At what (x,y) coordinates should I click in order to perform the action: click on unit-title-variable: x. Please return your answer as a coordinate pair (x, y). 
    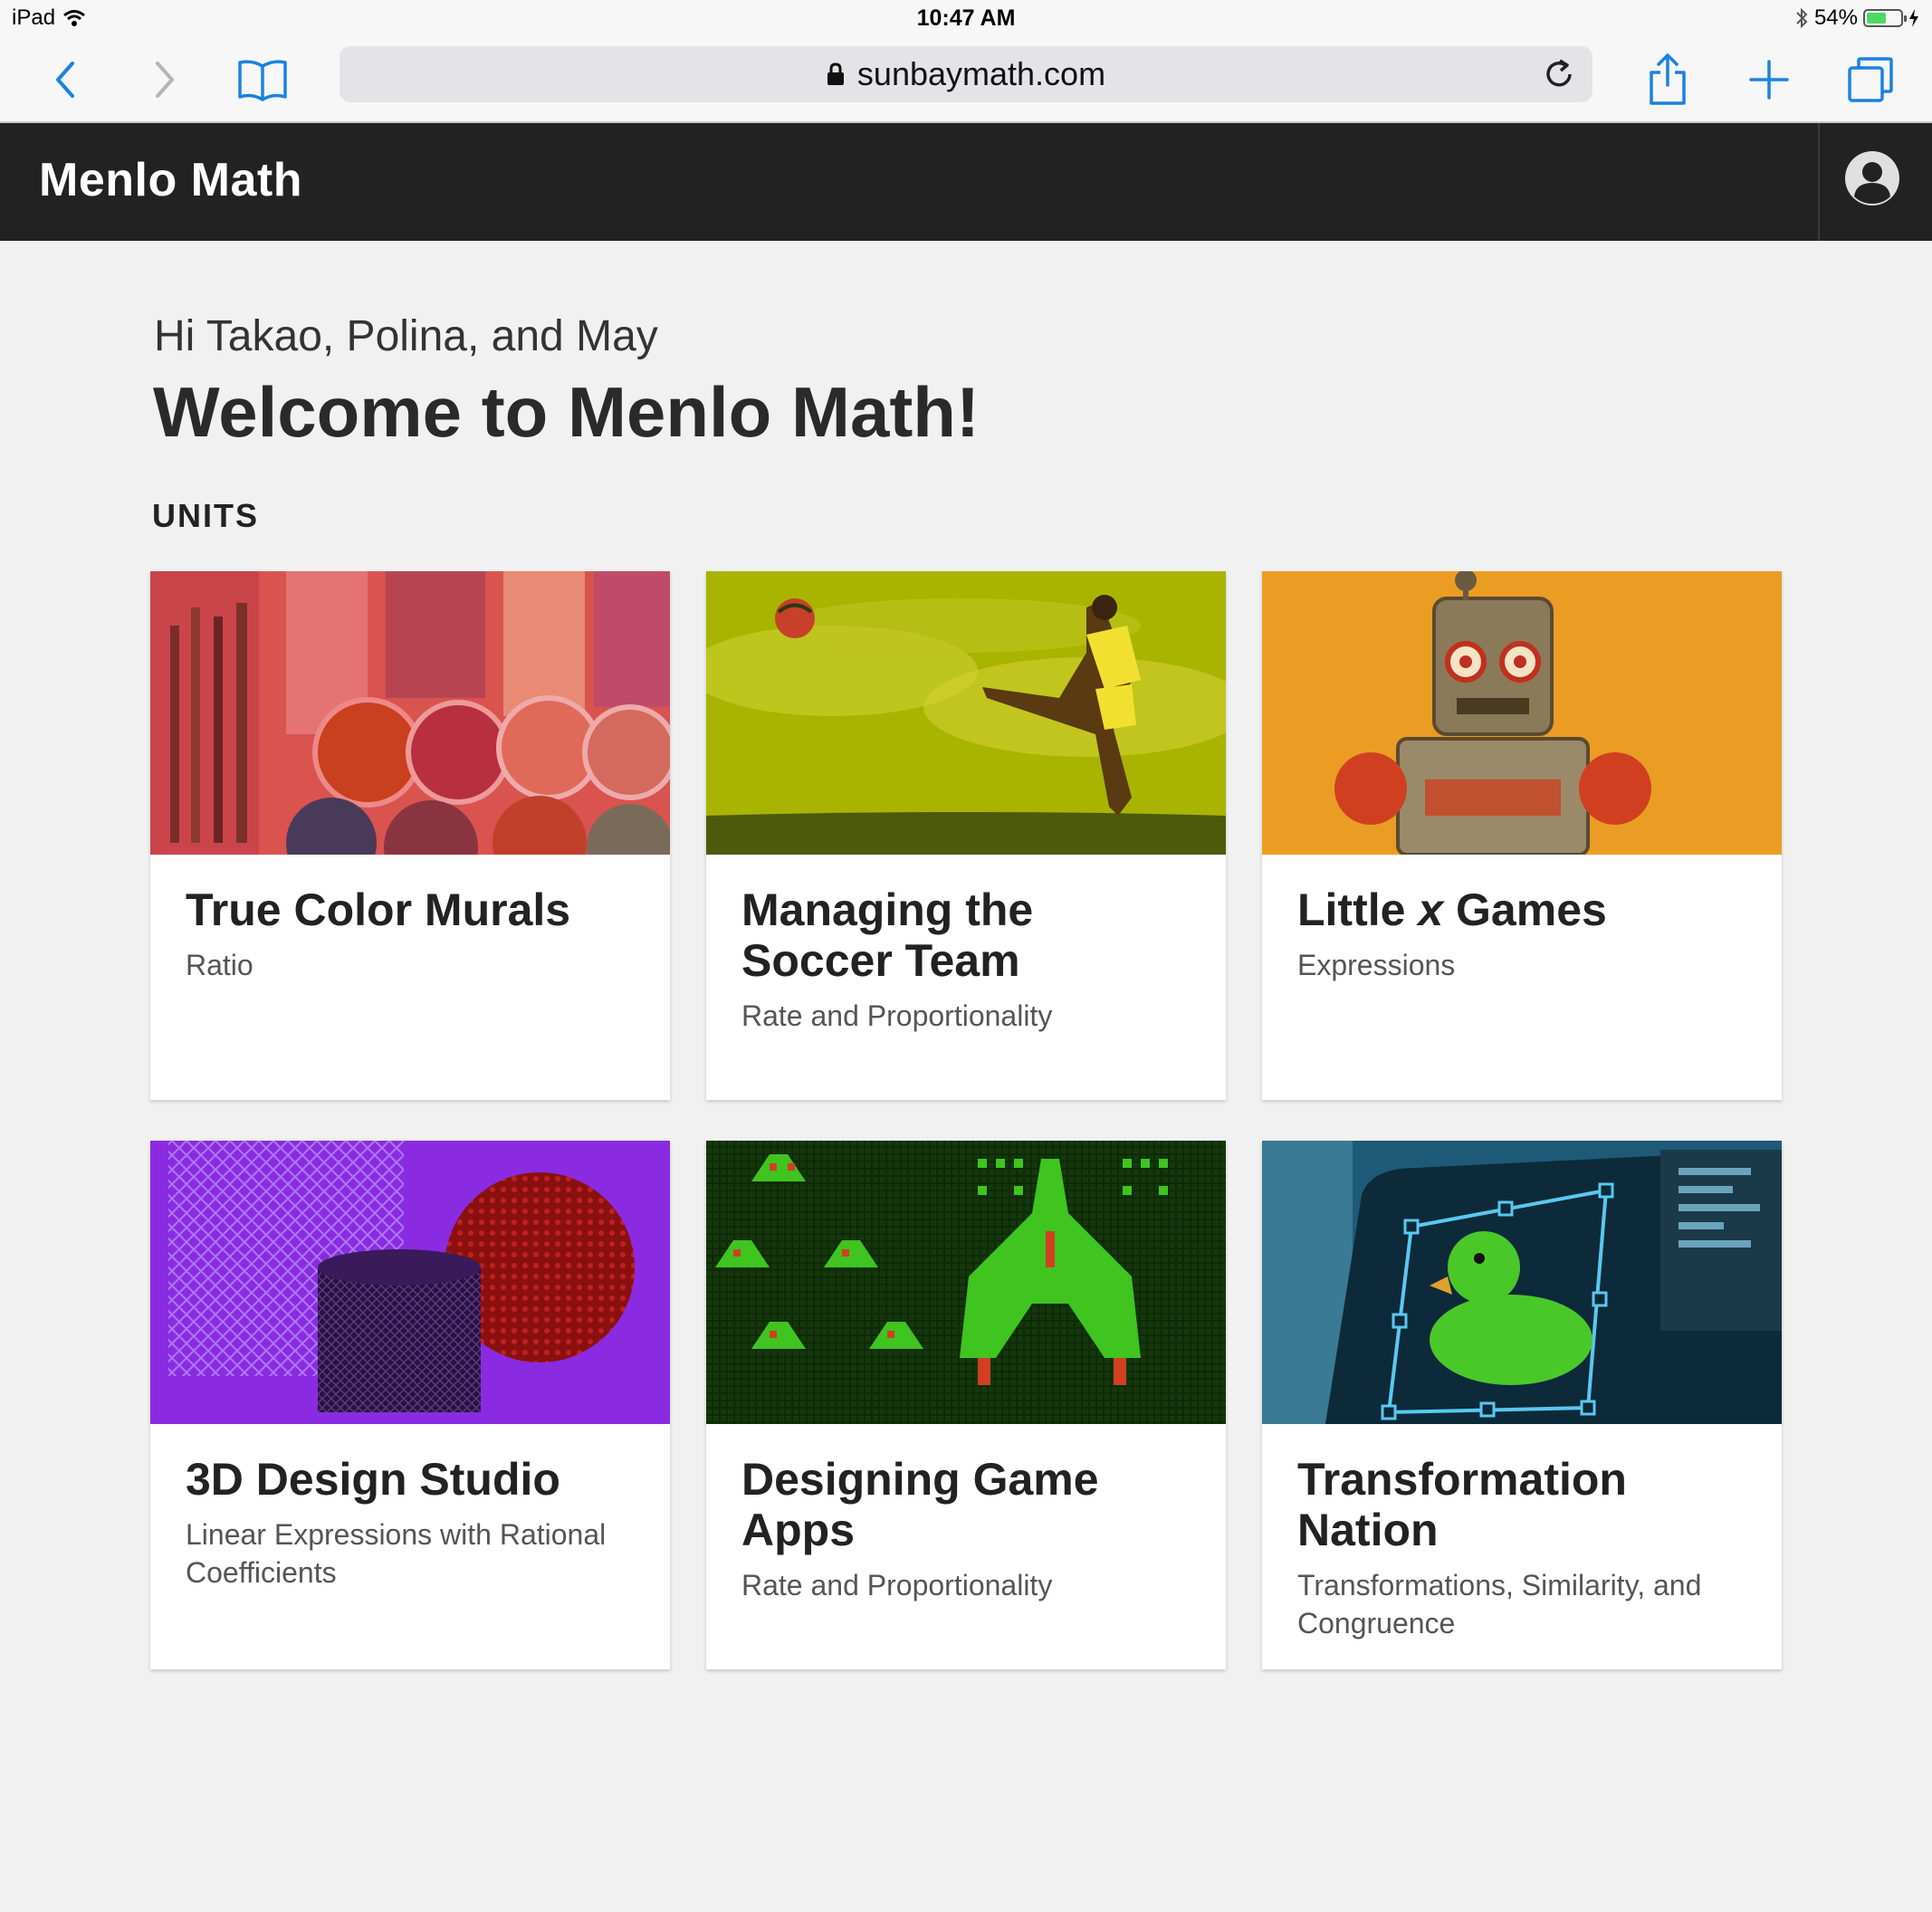
    Looking at the image, I should click on (1431, 909).